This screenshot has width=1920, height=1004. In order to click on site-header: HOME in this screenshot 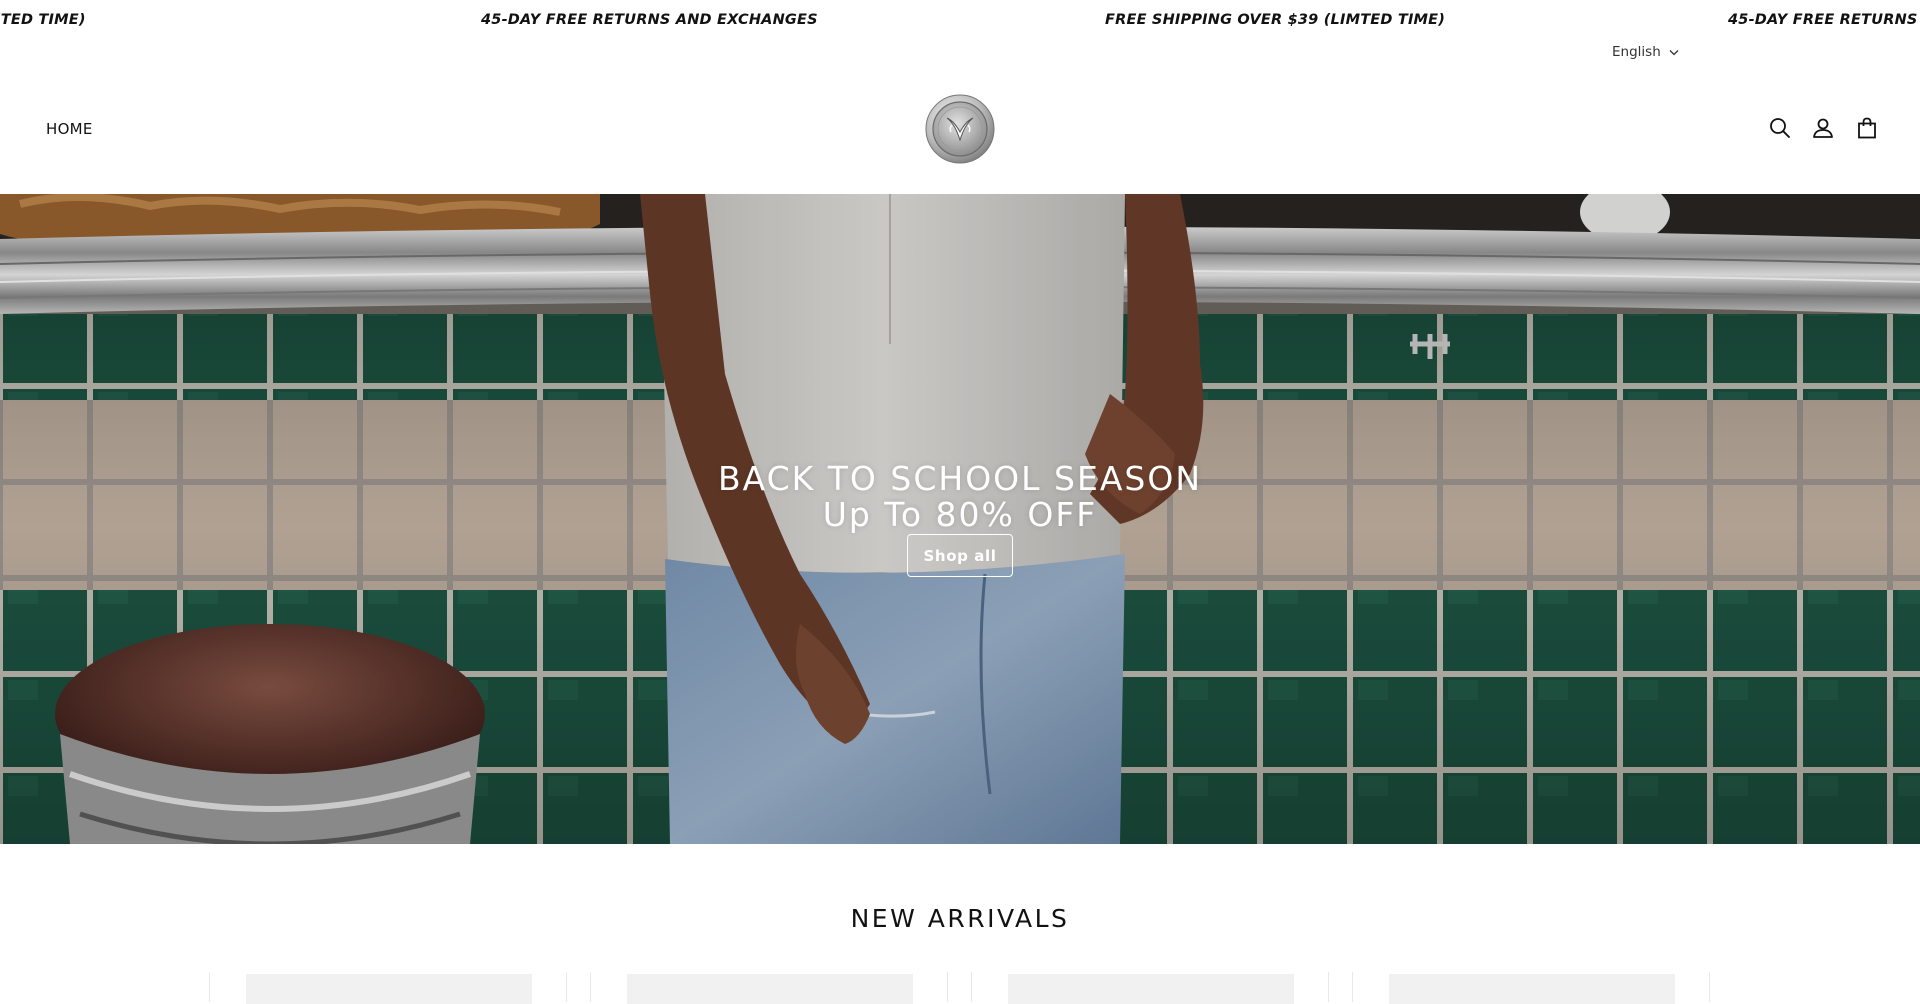, I will do `click(960, 137)`.